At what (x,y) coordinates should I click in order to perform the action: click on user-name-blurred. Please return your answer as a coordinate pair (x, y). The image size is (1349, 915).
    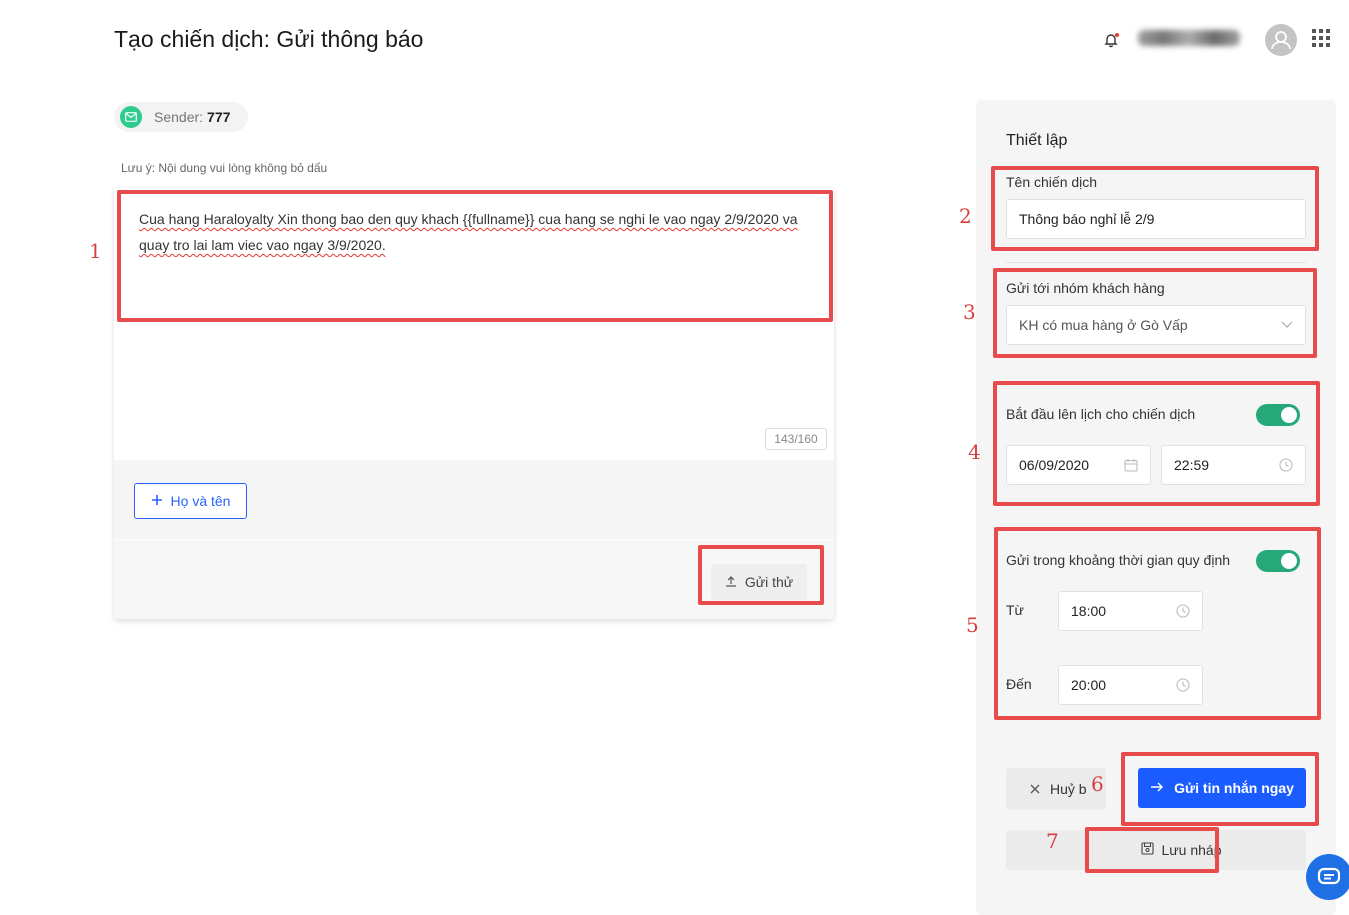
    Looking at the image, I should click on (1189, 38).